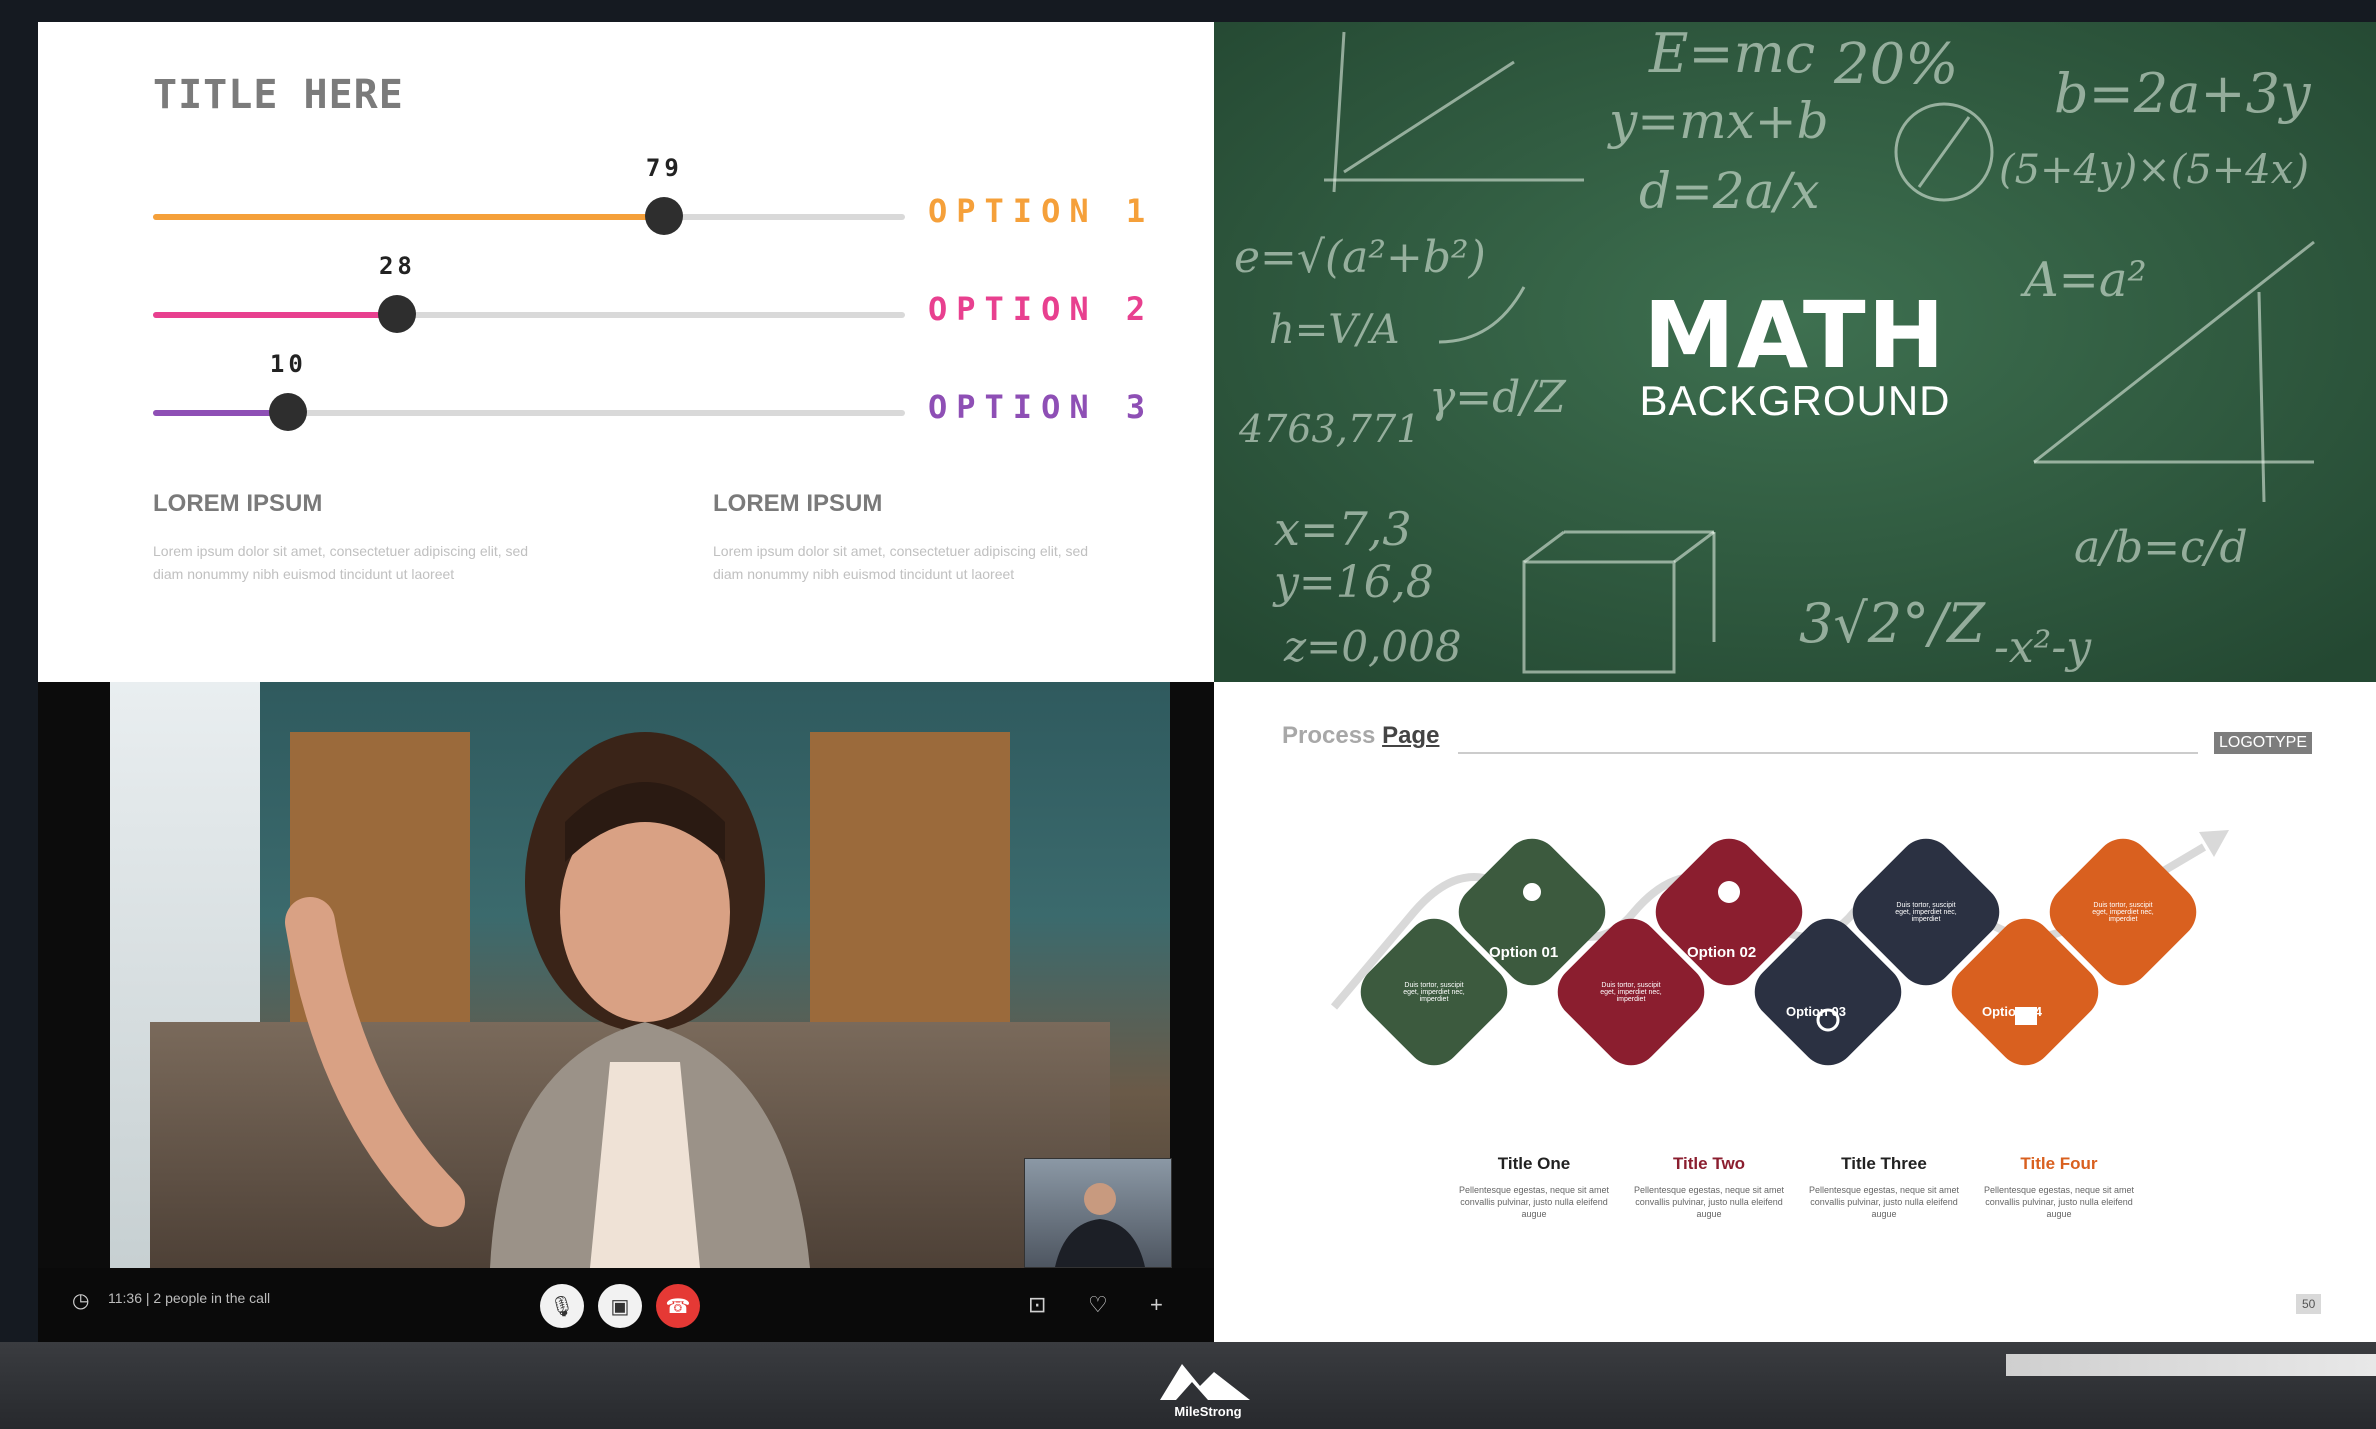 The width and height of the screenshot is (2376, 1429). What do you see at coordinates (1709, 1163) in the screenshot?
I see `column-title-2: Title Two` at bounding box center [1709, 1163].